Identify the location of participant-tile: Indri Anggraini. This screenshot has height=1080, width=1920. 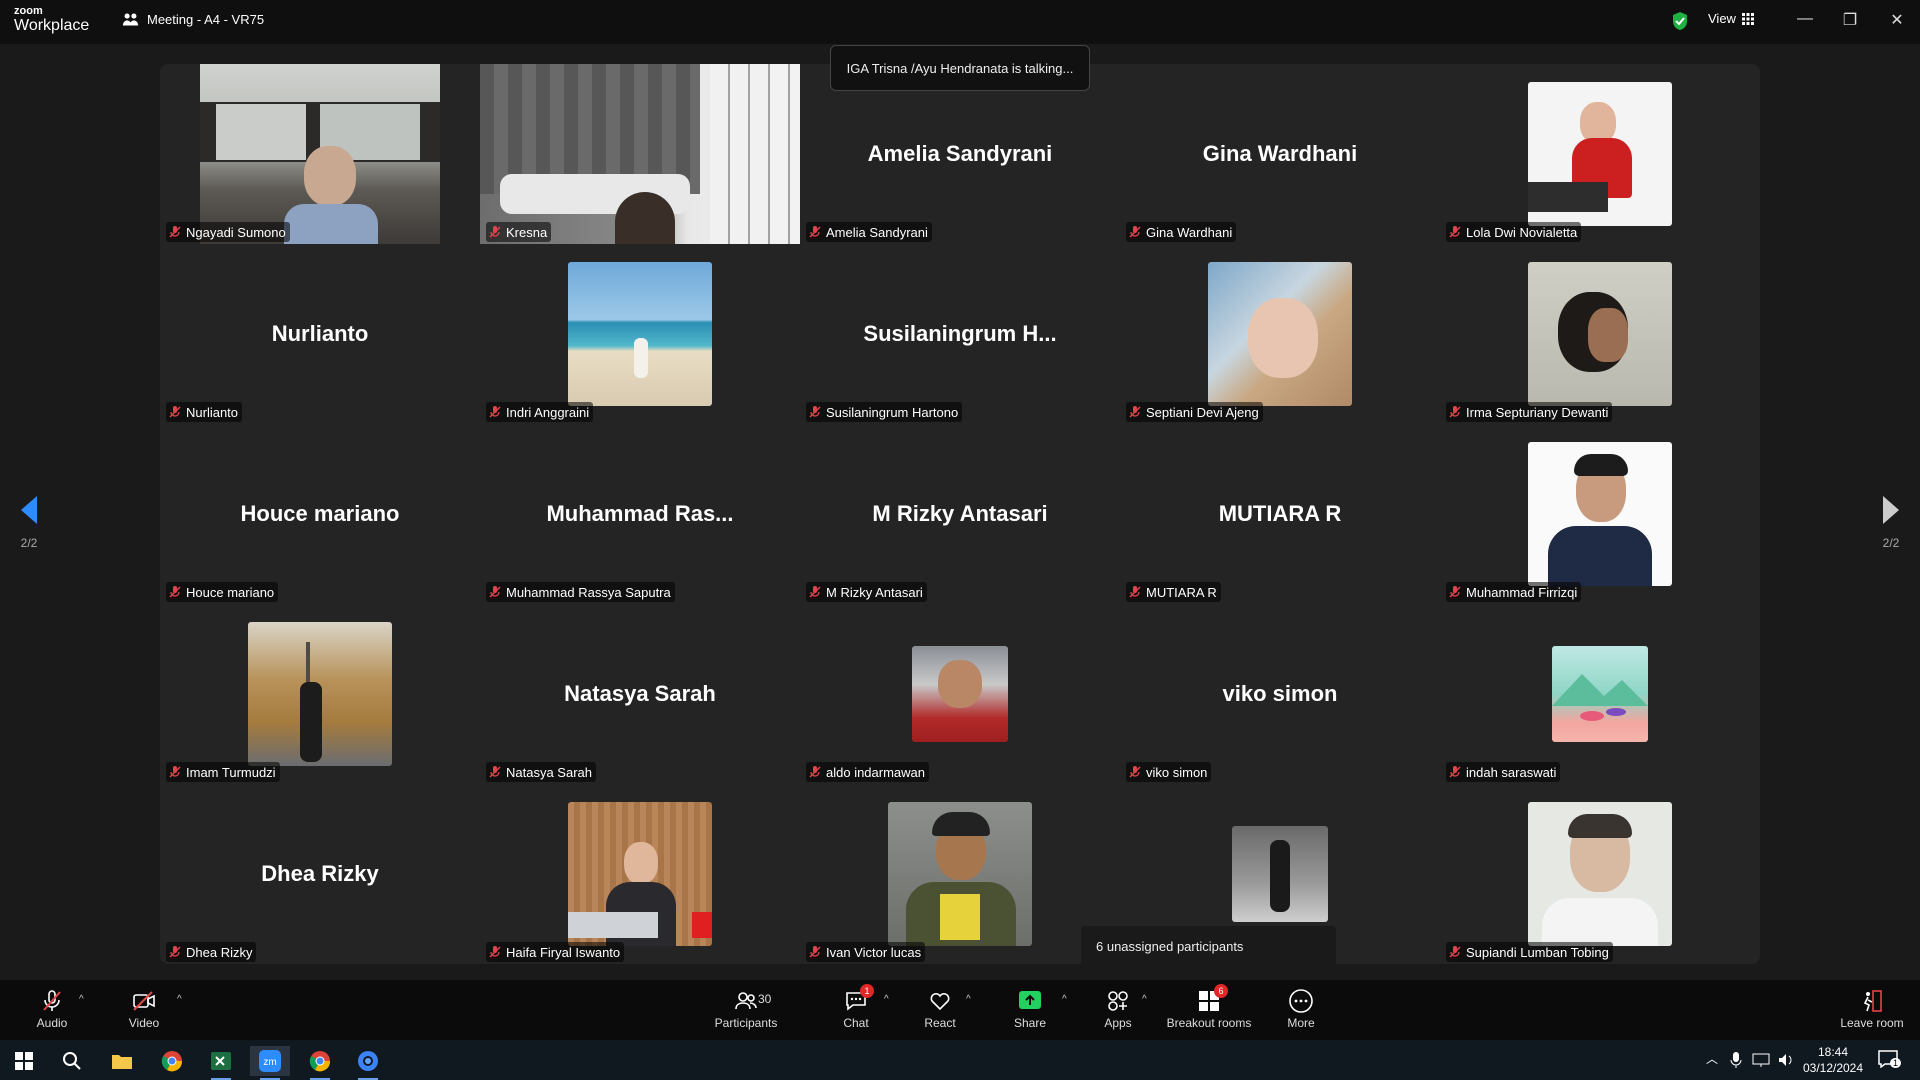
(640, 334).